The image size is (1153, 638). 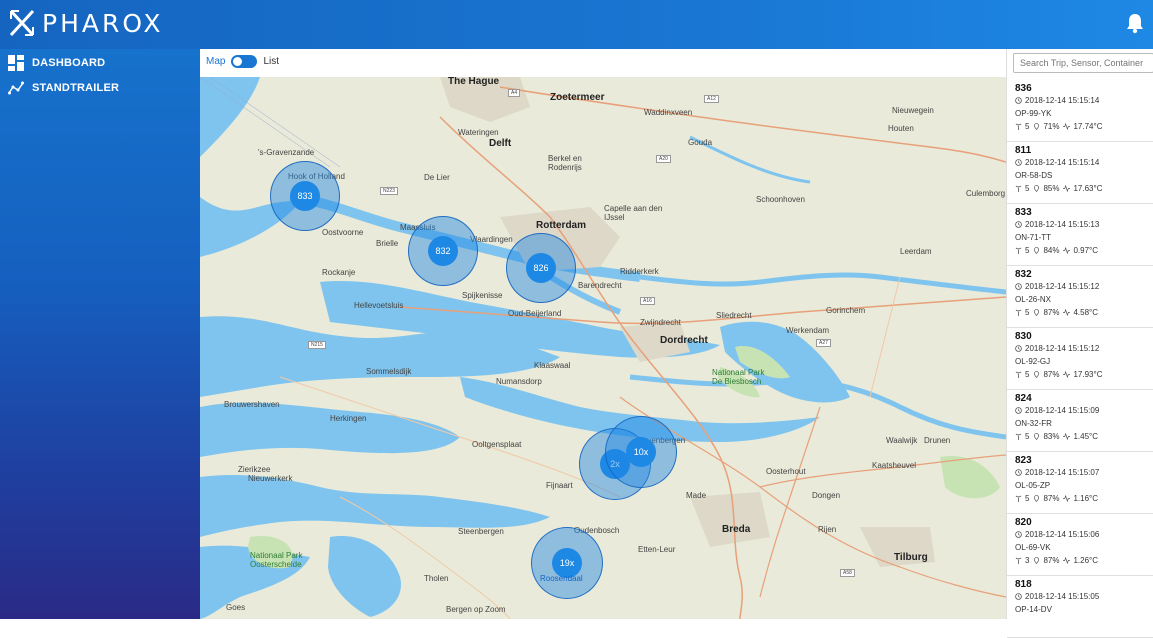 I want to click on map-list-switch, so click(x=244, y=61).